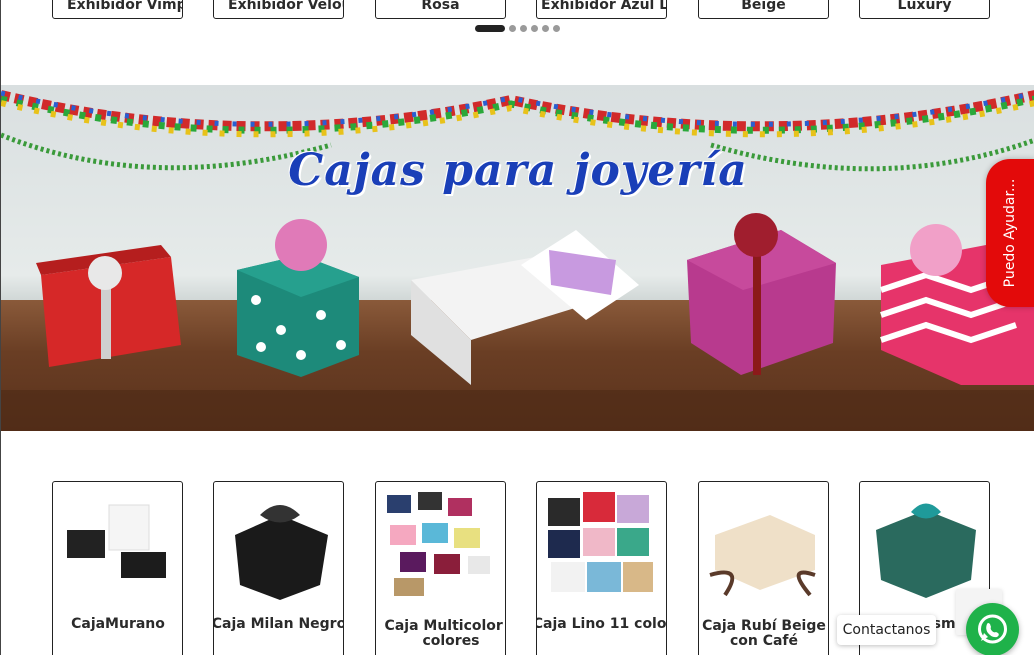 This screenshot has width=1034, height=655. What do you see at coordinates (286, 6) in the screenshot?
I see `top-card-label: Exhibidor Velou` at bounding box center [286, 6].